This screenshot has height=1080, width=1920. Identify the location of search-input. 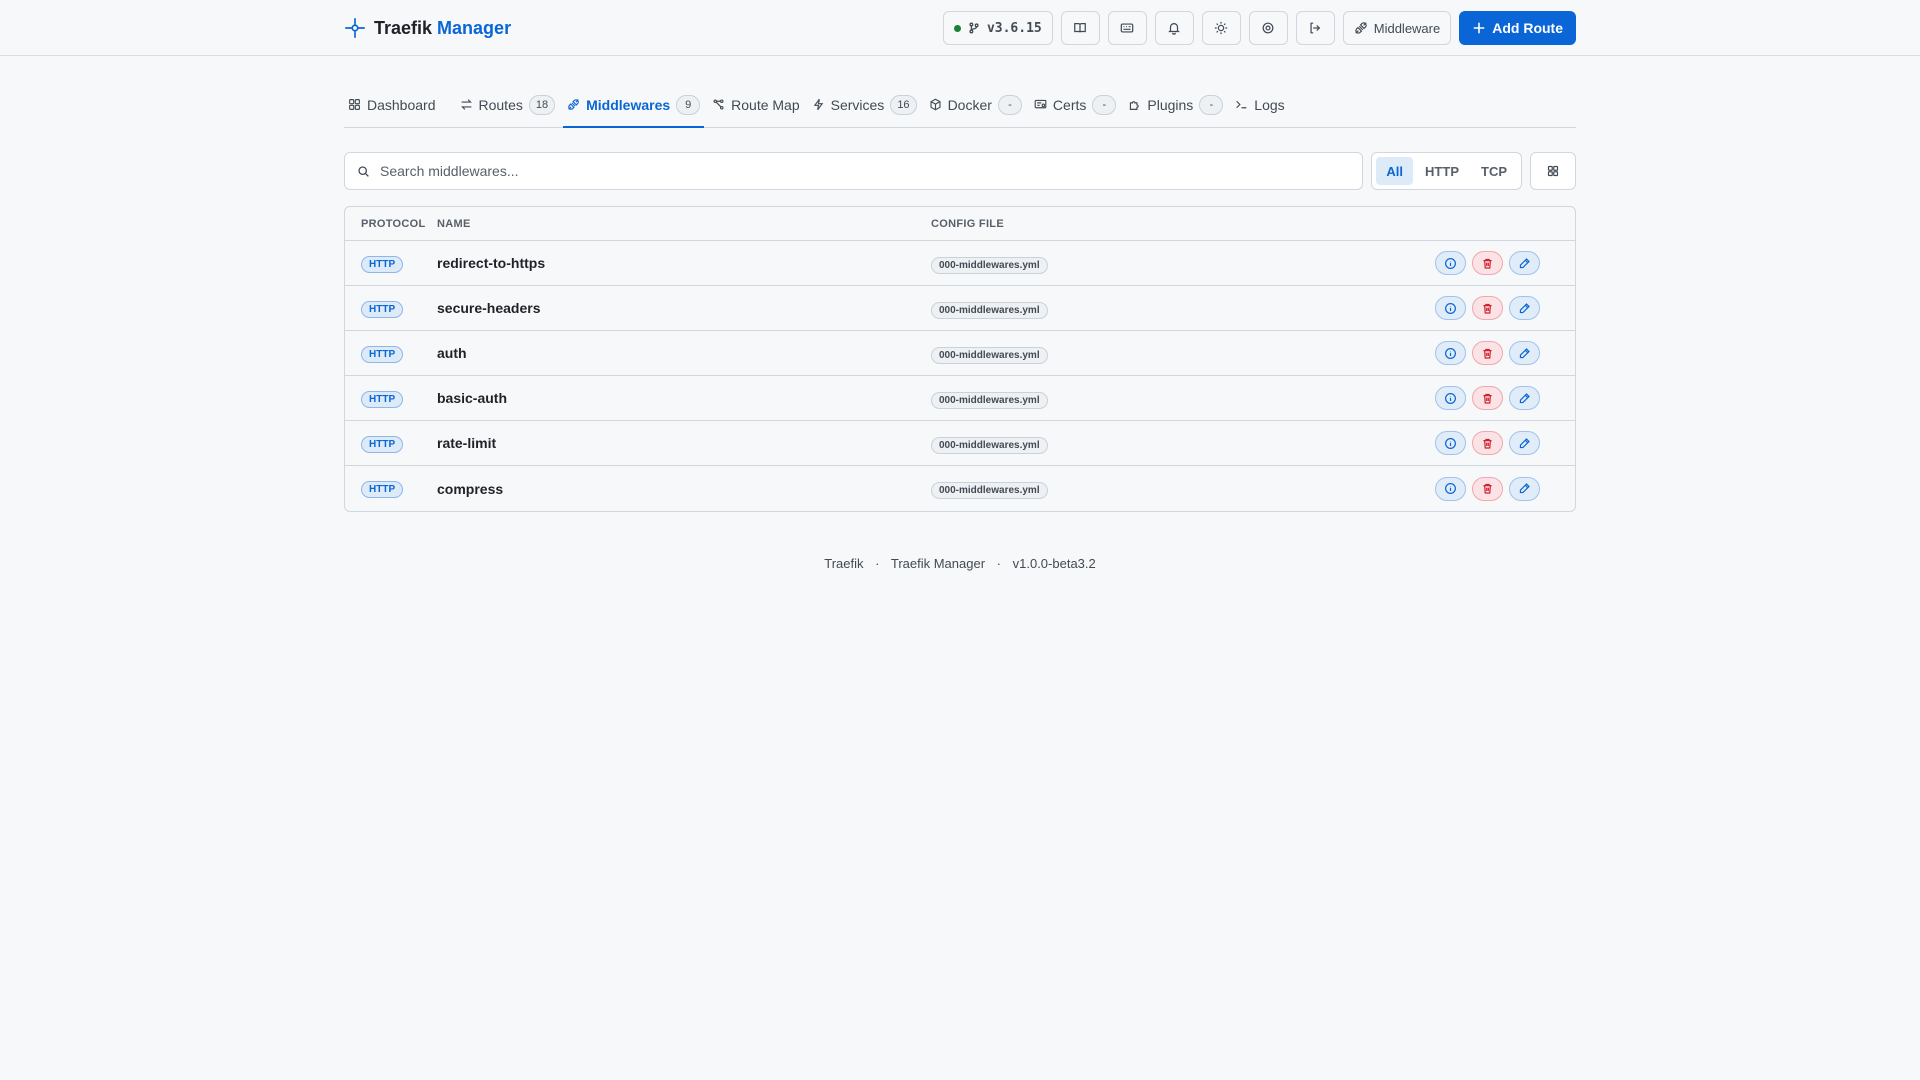
(865, 171).